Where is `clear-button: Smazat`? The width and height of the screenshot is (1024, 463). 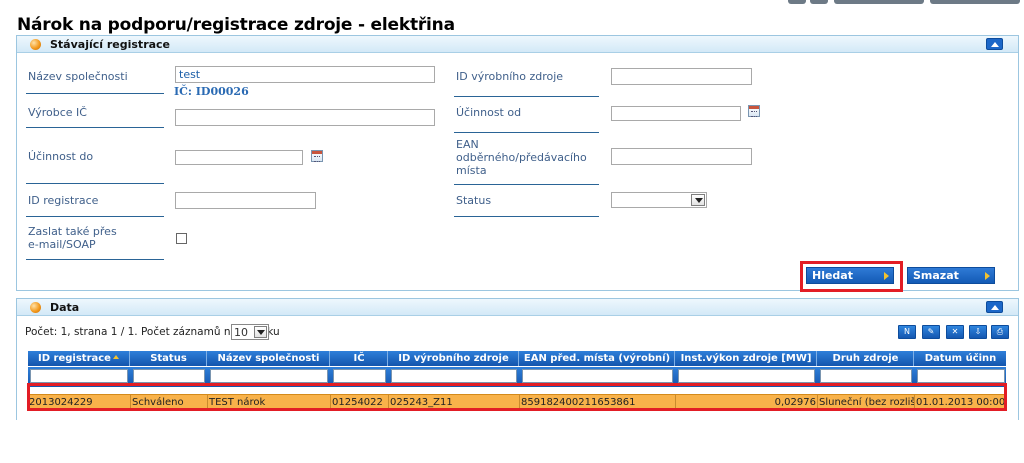 clear-button: Smazat is located at coordinates (951, 275).